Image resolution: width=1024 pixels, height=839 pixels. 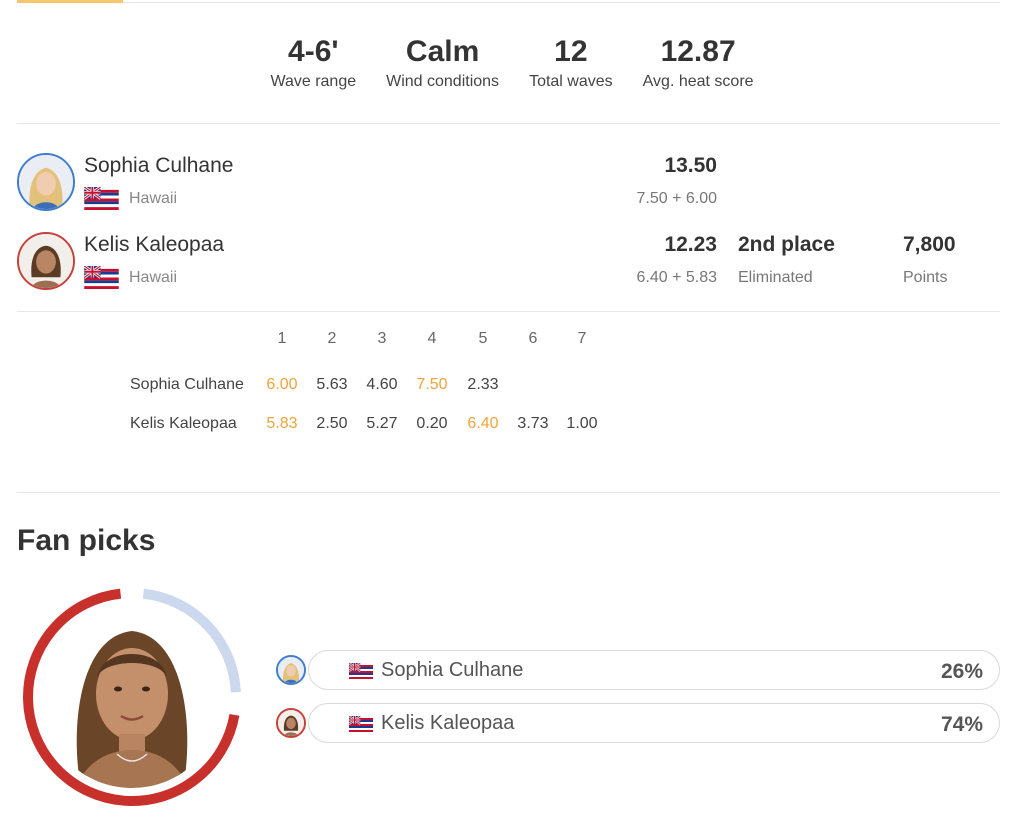 What do you see at coordinates (483, 423) in the screenshot?
I see `wave-score-cell: 6.40` at bounding box center [483, 423].